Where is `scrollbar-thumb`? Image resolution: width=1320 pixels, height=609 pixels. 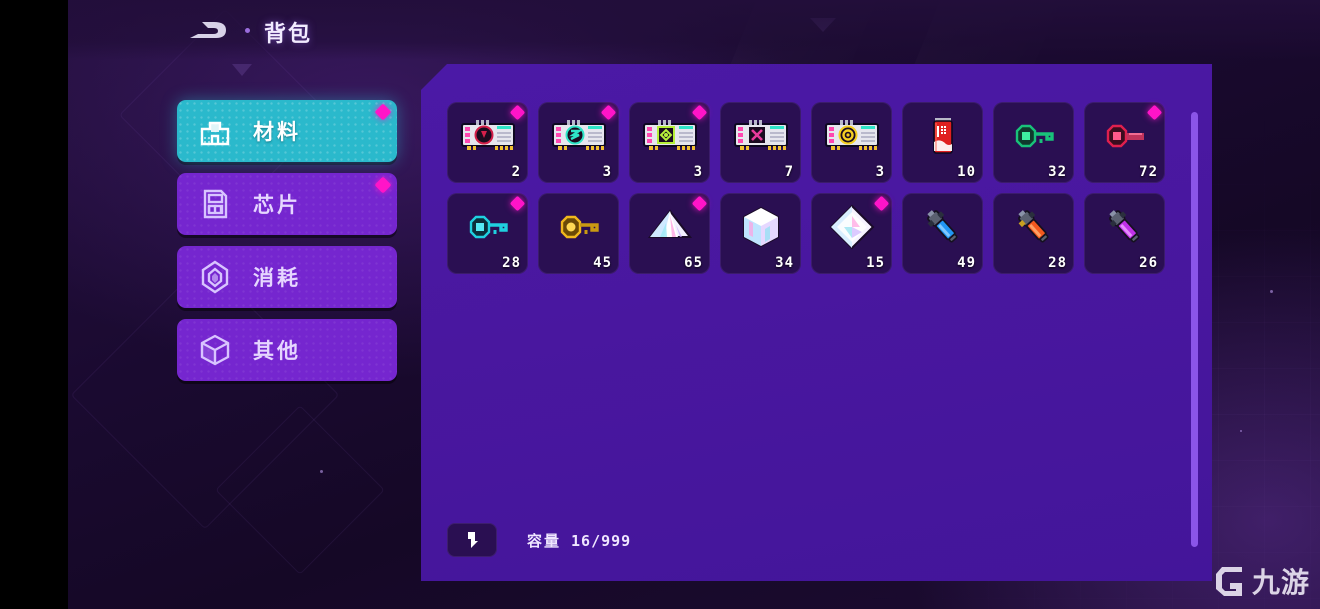
scrollbar-thumb is located at coordinates (1194, 329).